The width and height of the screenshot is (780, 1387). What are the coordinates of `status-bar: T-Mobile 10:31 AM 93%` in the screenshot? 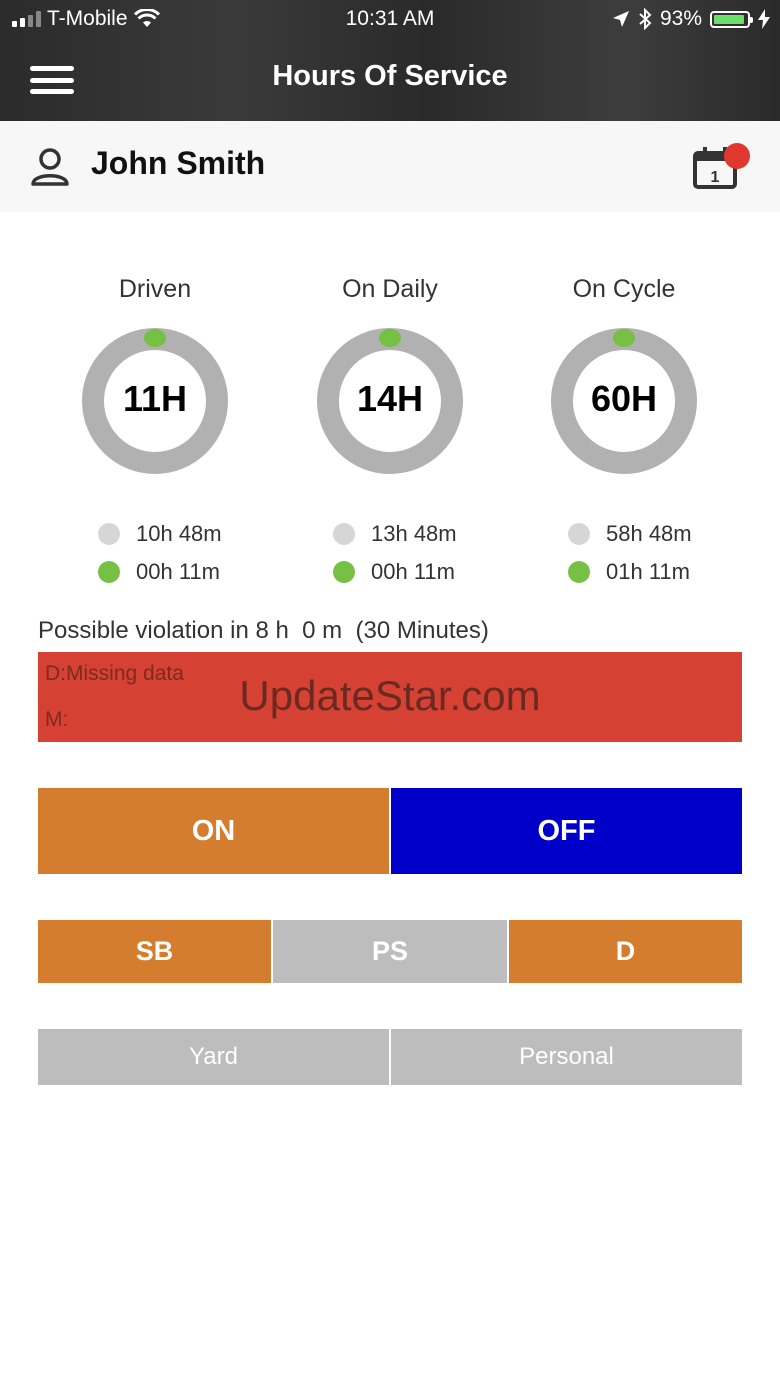 It's located at (390, 20).